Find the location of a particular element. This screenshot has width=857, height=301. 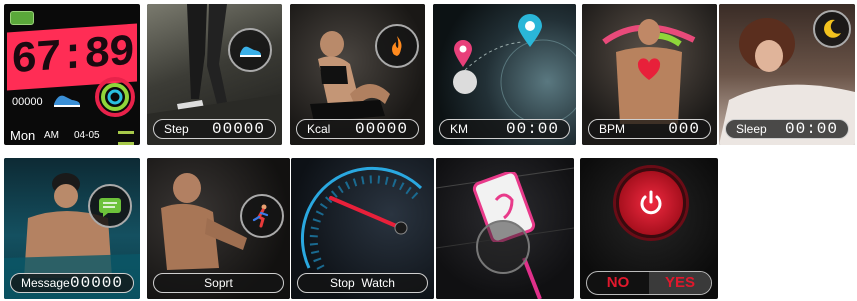

km-pill: KM 00:00 is located at coordinates (504, 129).